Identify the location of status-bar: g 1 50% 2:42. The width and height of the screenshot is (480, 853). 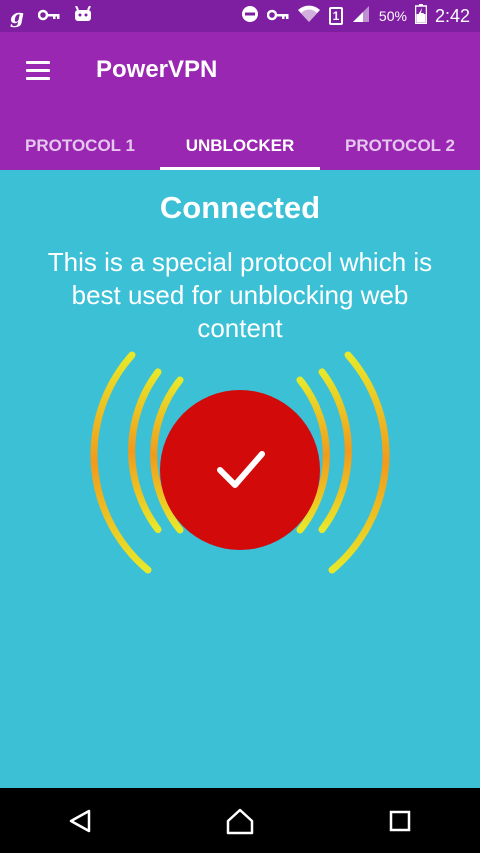
(240, 16).